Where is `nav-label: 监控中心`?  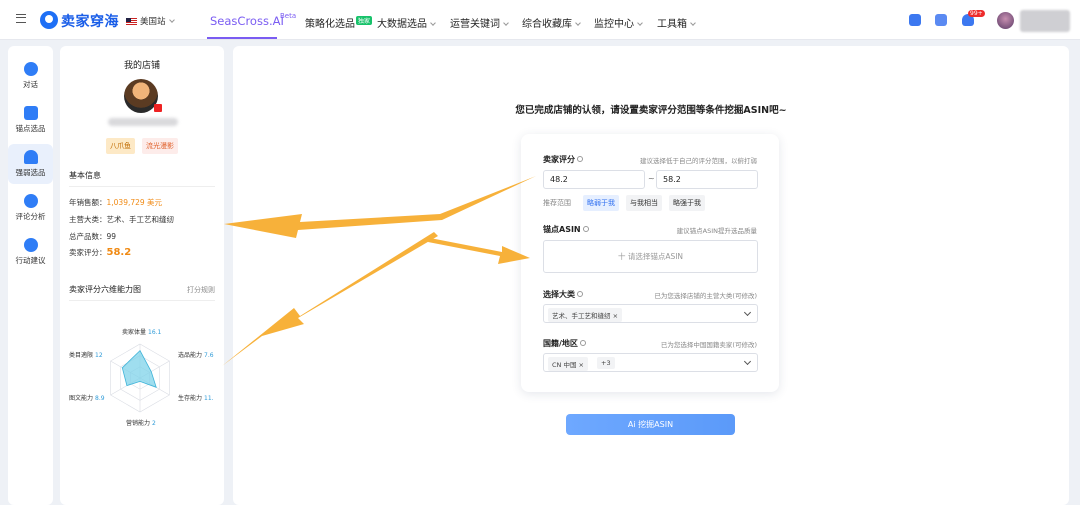 nav-label: 监控中心 is located at coordinates (614, 24).